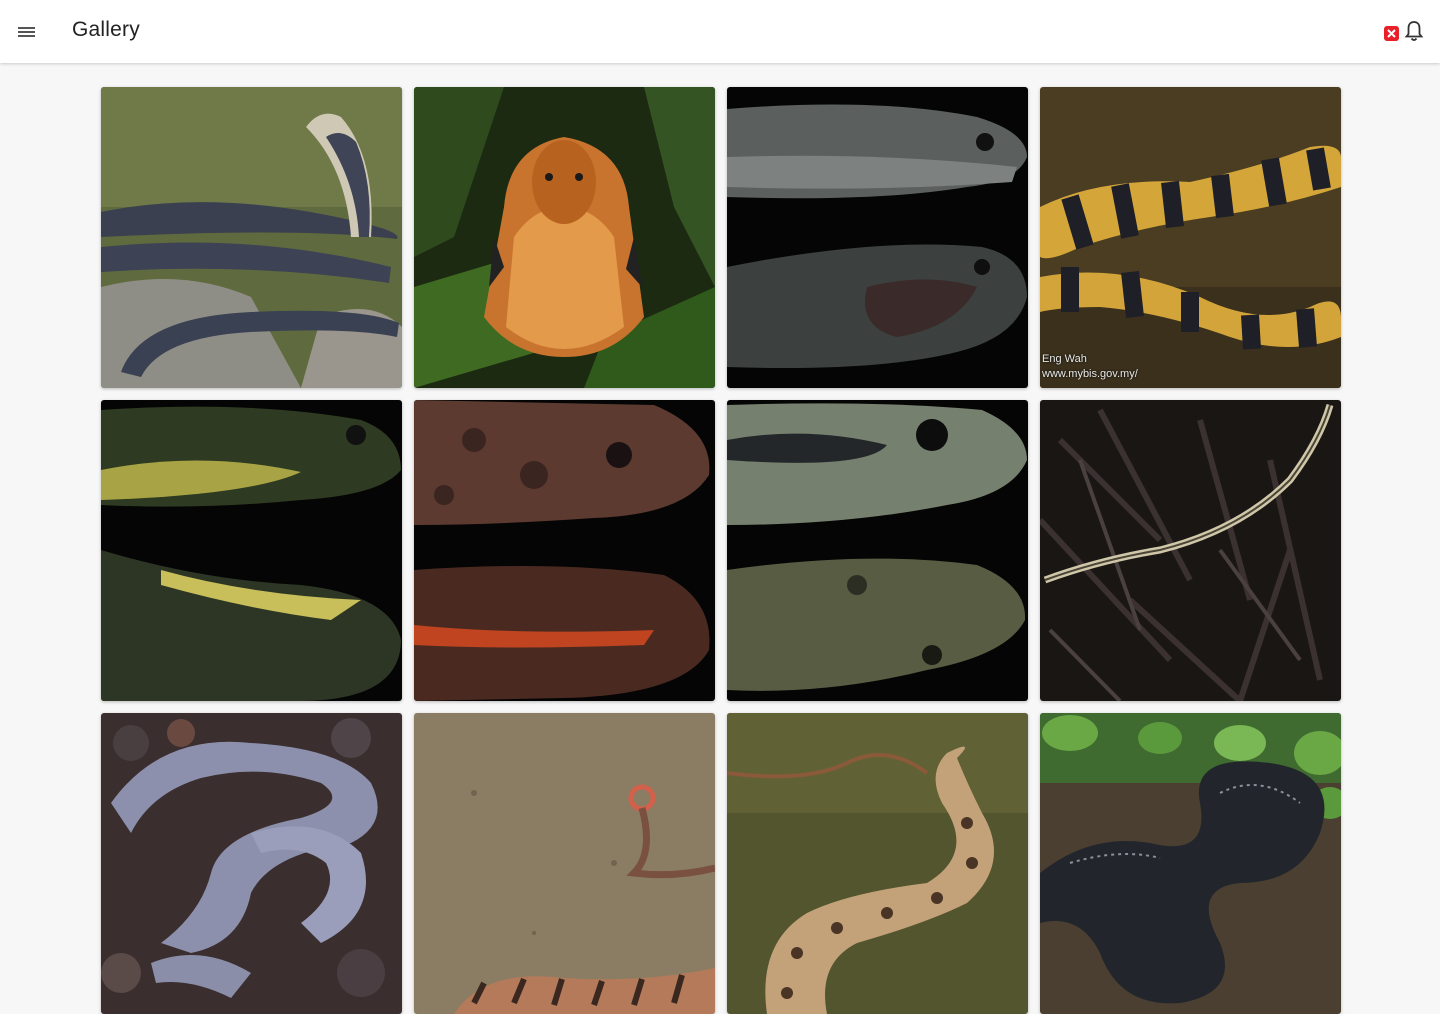  What do you see at coordinates (1414, 33) in the screenshot?
I see `bell-icon` at bounding box center [1414, 33].